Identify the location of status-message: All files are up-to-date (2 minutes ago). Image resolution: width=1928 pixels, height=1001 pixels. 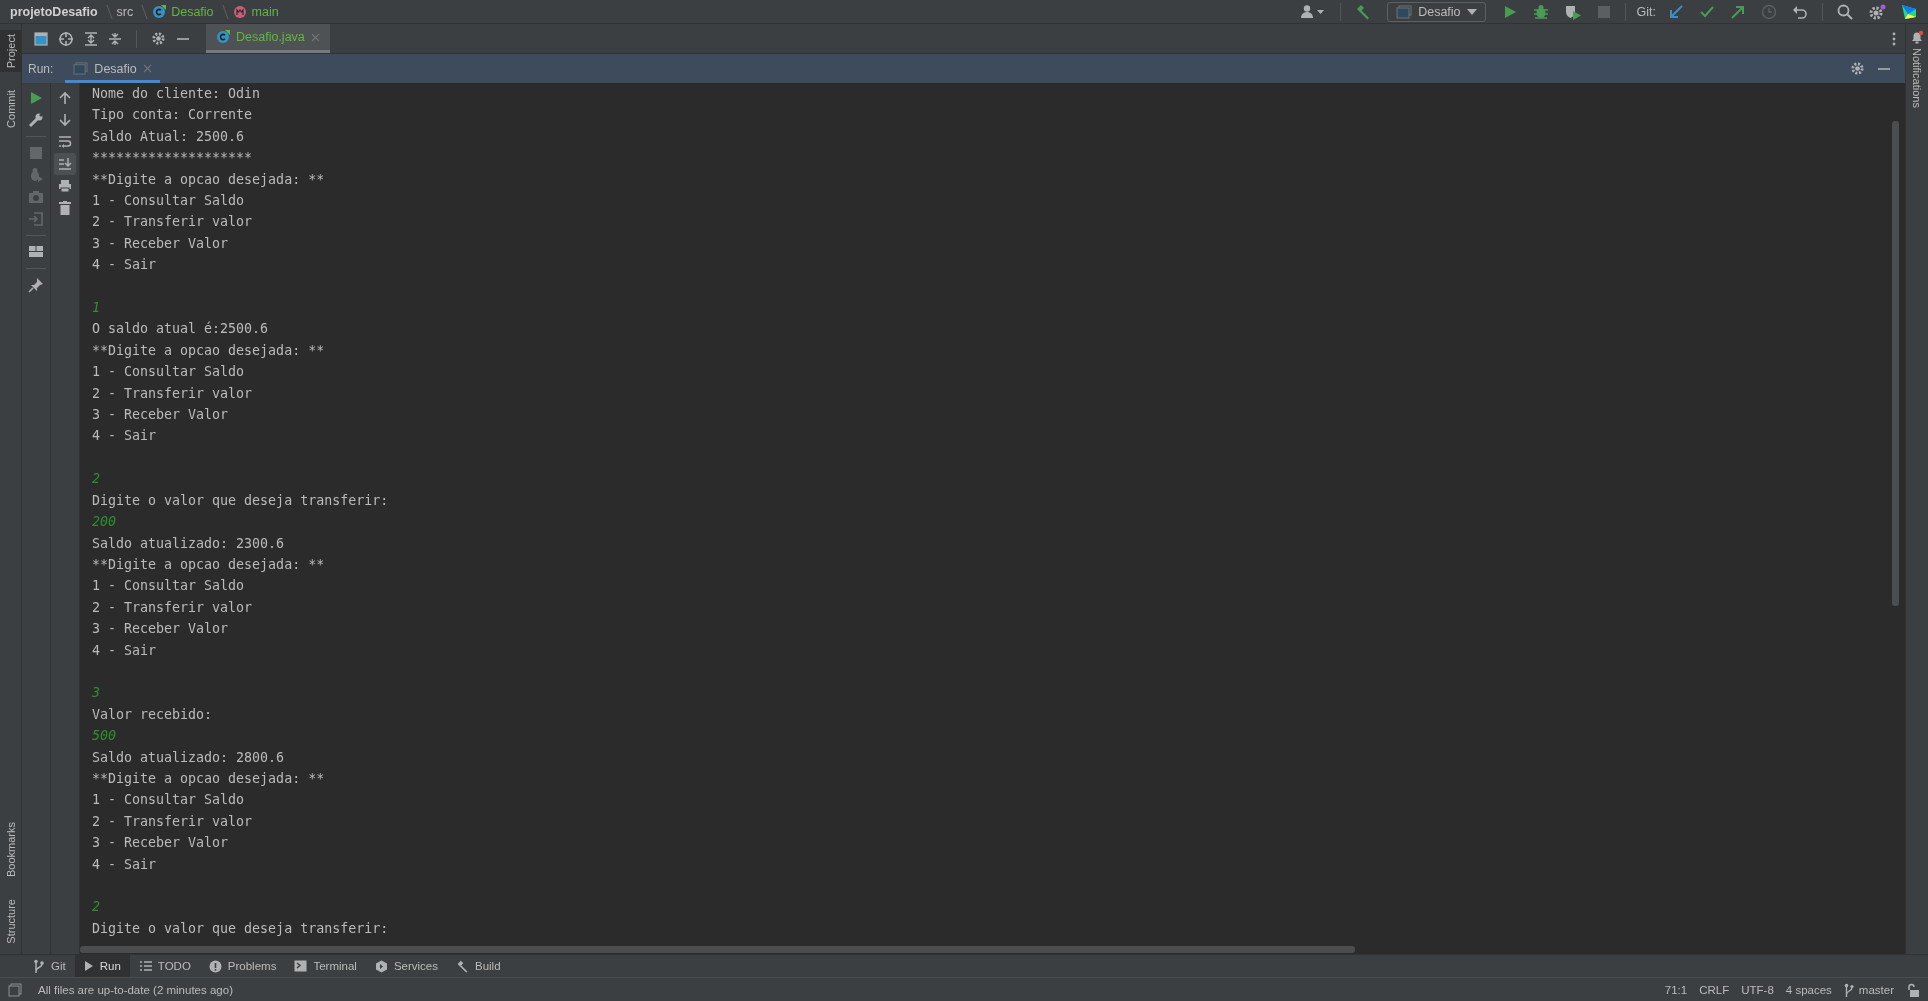
(135, 989).